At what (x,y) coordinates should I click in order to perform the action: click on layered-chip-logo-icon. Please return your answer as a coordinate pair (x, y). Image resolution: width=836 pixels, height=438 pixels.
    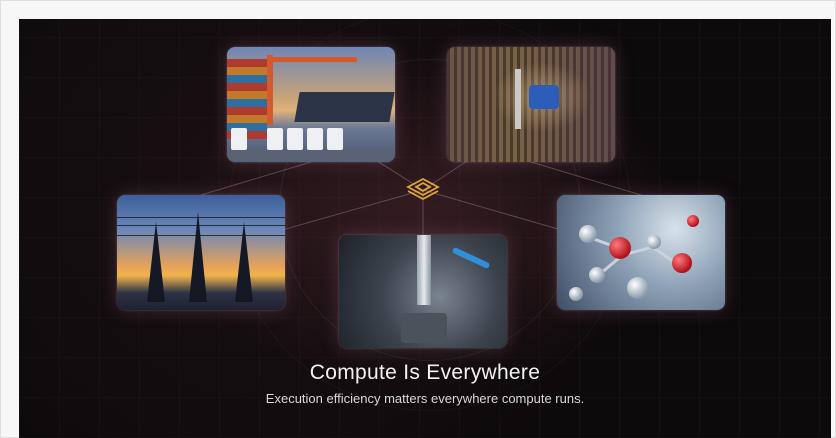
    Looking at the image, I should click on (423, 189).